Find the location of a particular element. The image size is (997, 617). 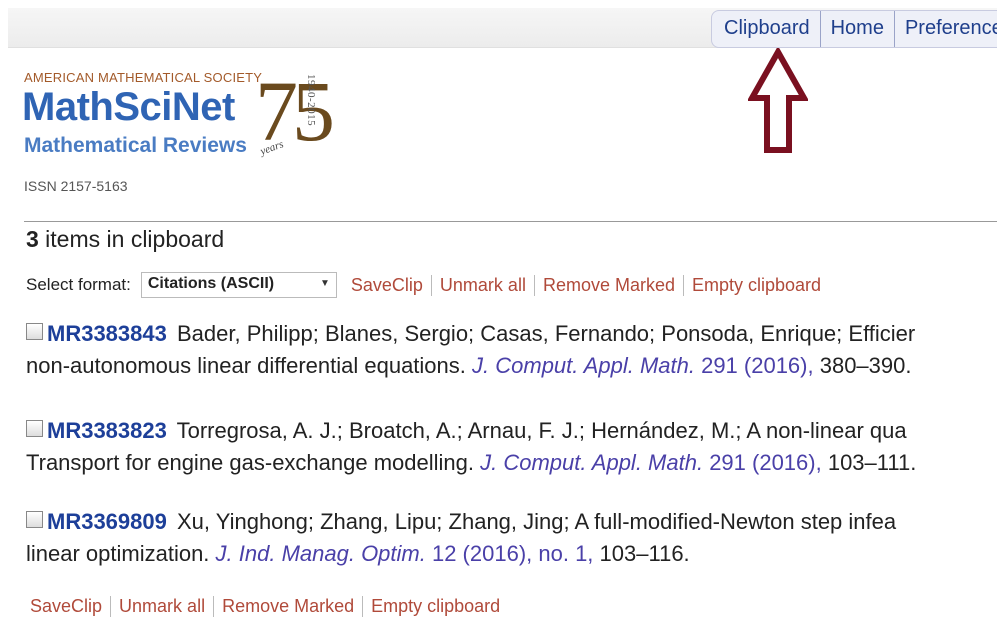

tab-clipboard: Clipboard is located at coordinates (767, 29).